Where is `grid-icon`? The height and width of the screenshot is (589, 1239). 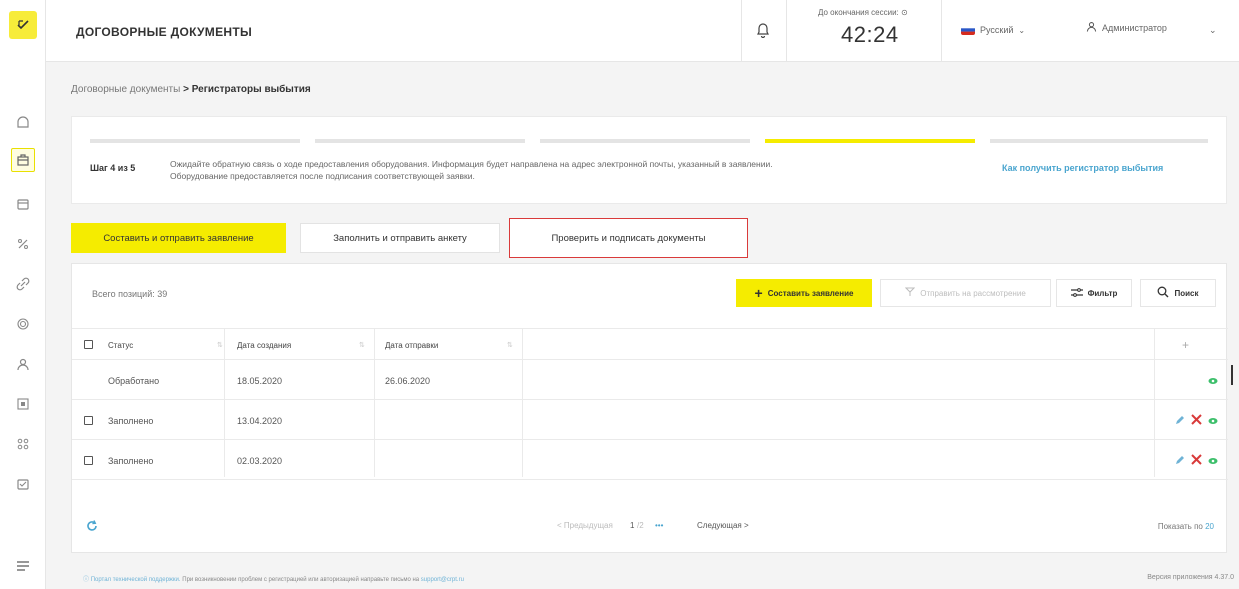 grid-icon is located at coordinates (23, 444).